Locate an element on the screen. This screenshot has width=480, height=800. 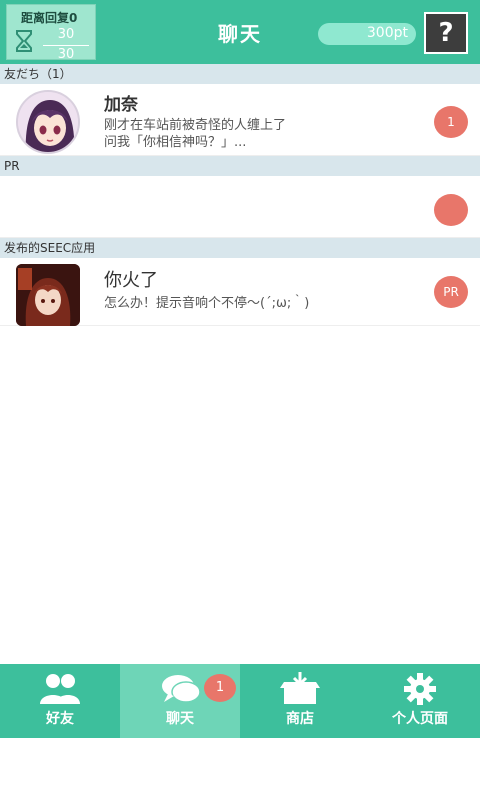
chat-row-kana: 加奈 刚才在车站前被奇怪的人缠上了 问我「你相信神吗？」... 1 is located at coordinates (240, 120).